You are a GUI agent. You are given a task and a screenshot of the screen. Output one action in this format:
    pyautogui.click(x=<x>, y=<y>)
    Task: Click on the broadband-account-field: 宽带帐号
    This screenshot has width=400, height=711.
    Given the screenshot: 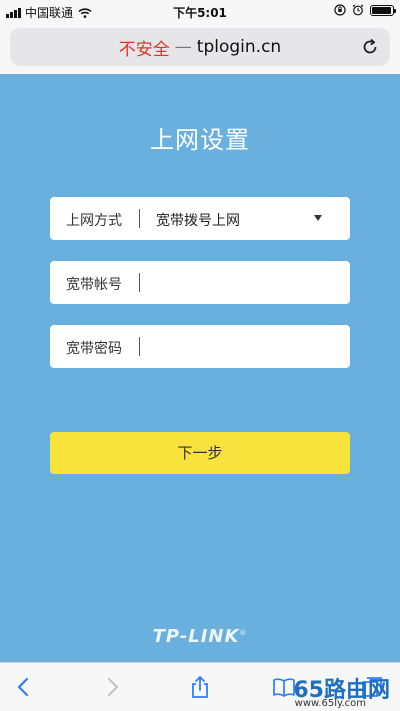 What is the action you would take?
    pyautogui.click(x=200, y=282)
    